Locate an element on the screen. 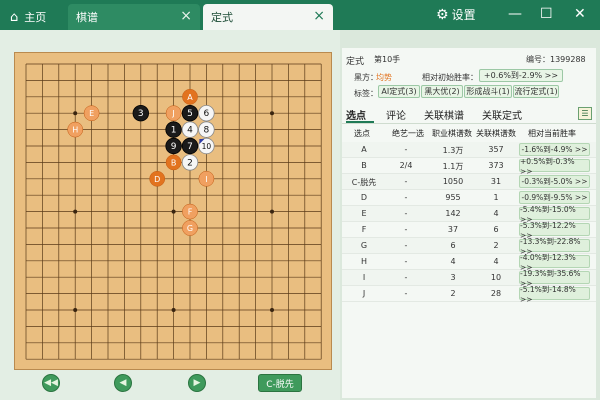 The width and height of the screenshot is (600, 400). cell-pro-count: 1050 is located at coordinates (453, 181).